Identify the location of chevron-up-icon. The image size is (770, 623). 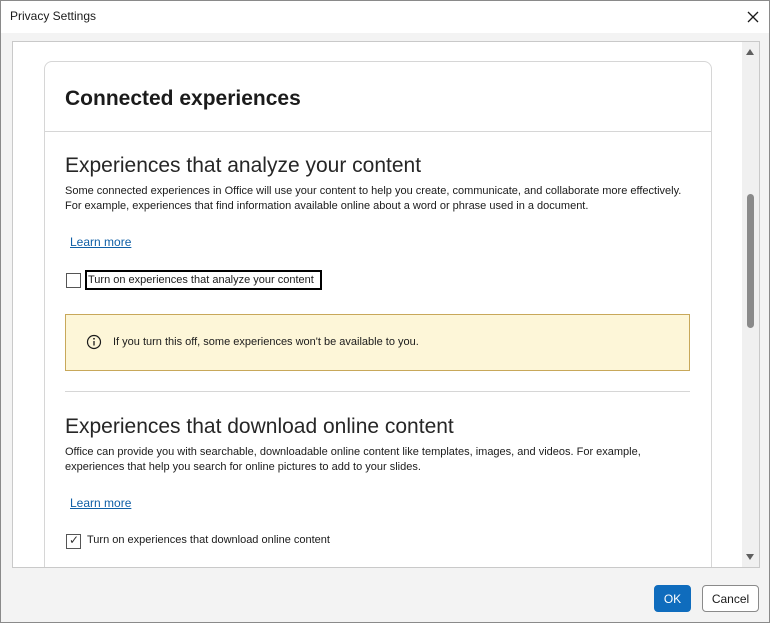
(750, 52).